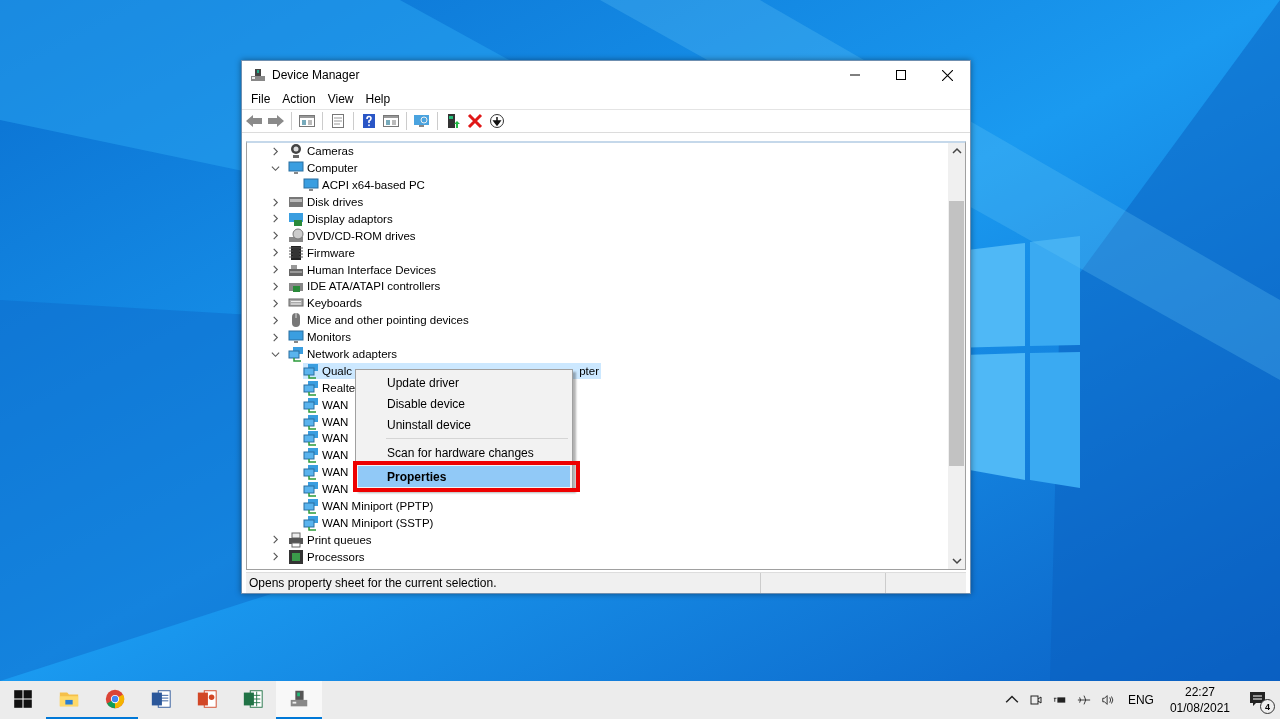 The height and width of the screenshot is (719, 1280). Describe the element at coordinates (353, 235) in the screenshot. I see `tree-item: DVD/CD-ROM drives` at that location.